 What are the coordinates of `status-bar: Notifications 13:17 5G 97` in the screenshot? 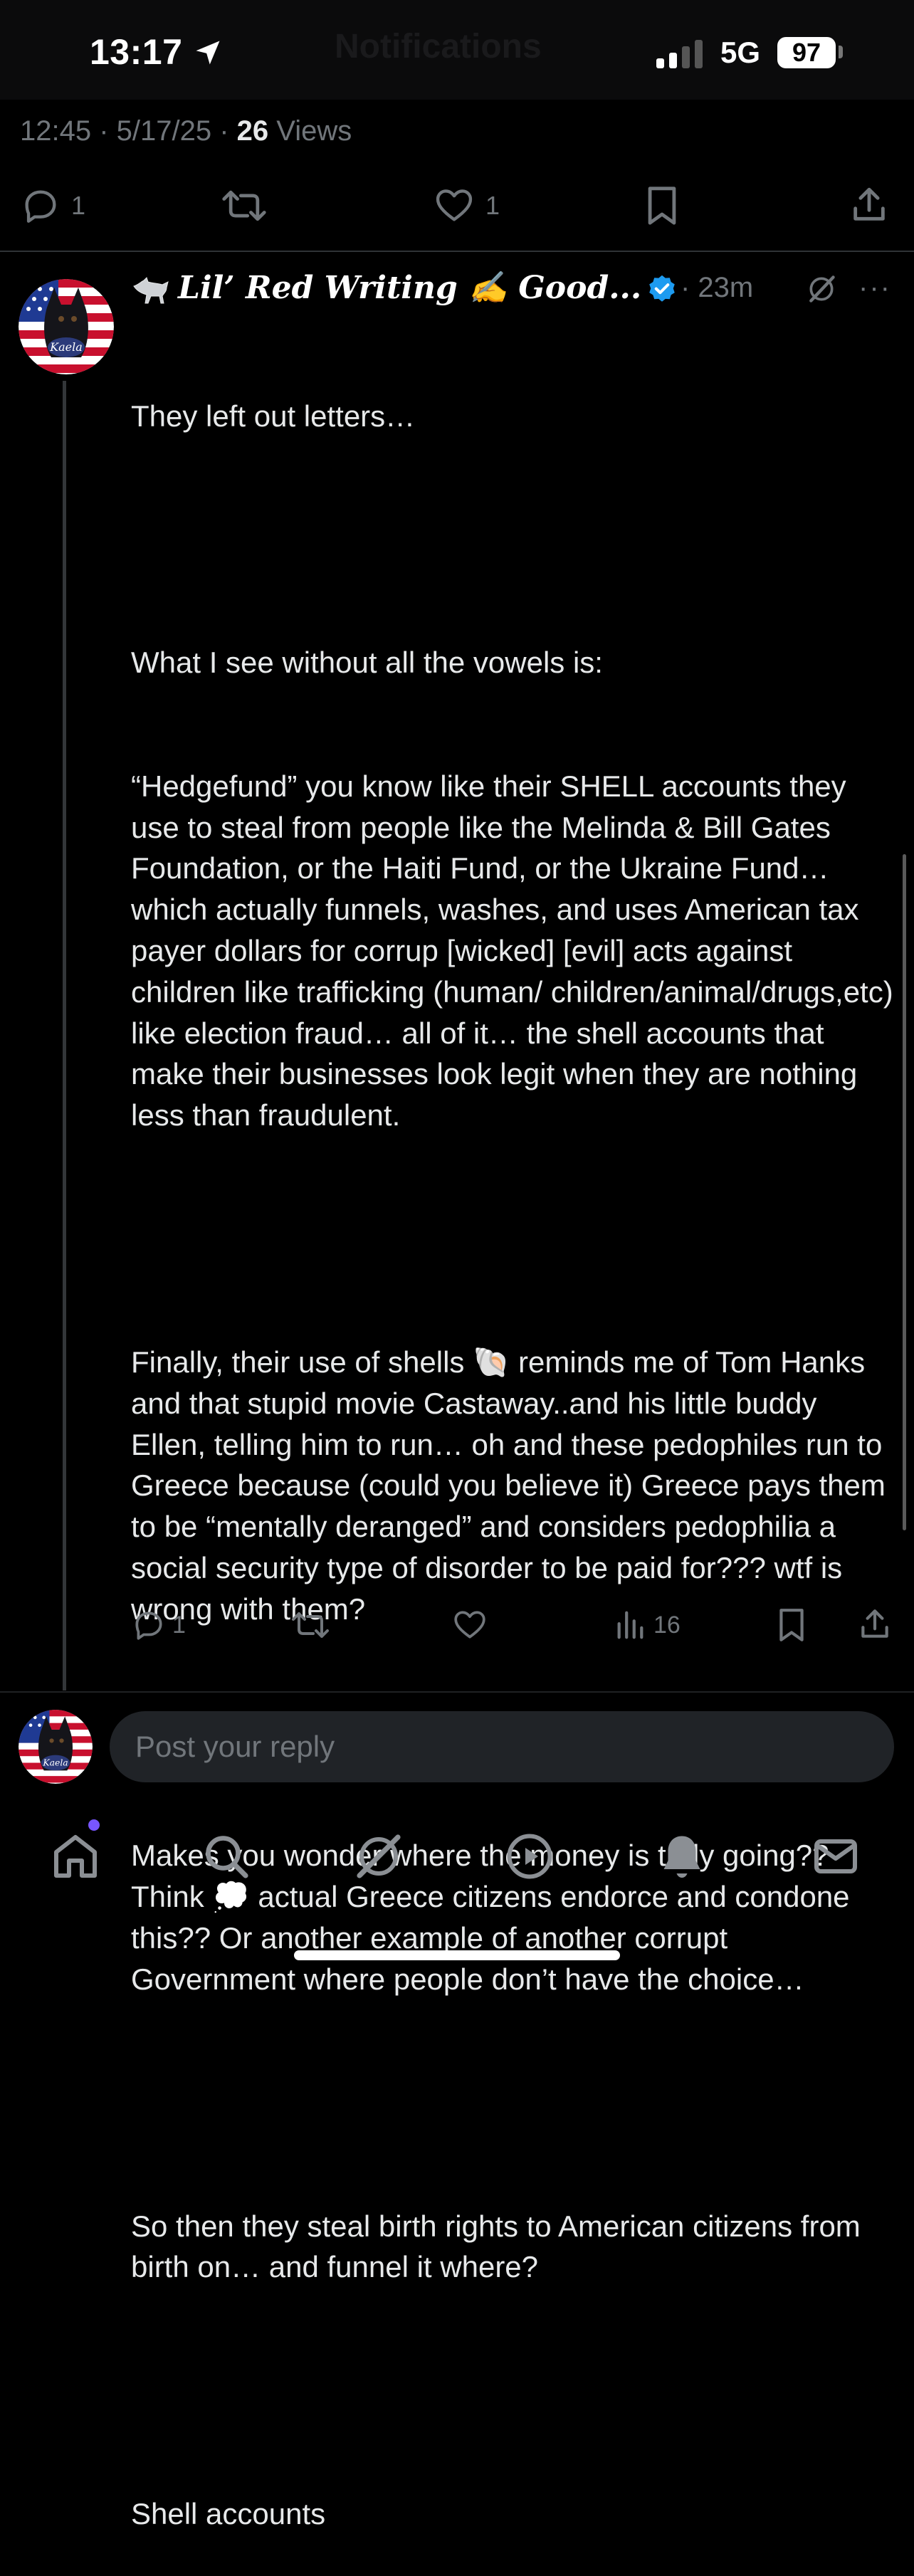 It's located at (457, 50).